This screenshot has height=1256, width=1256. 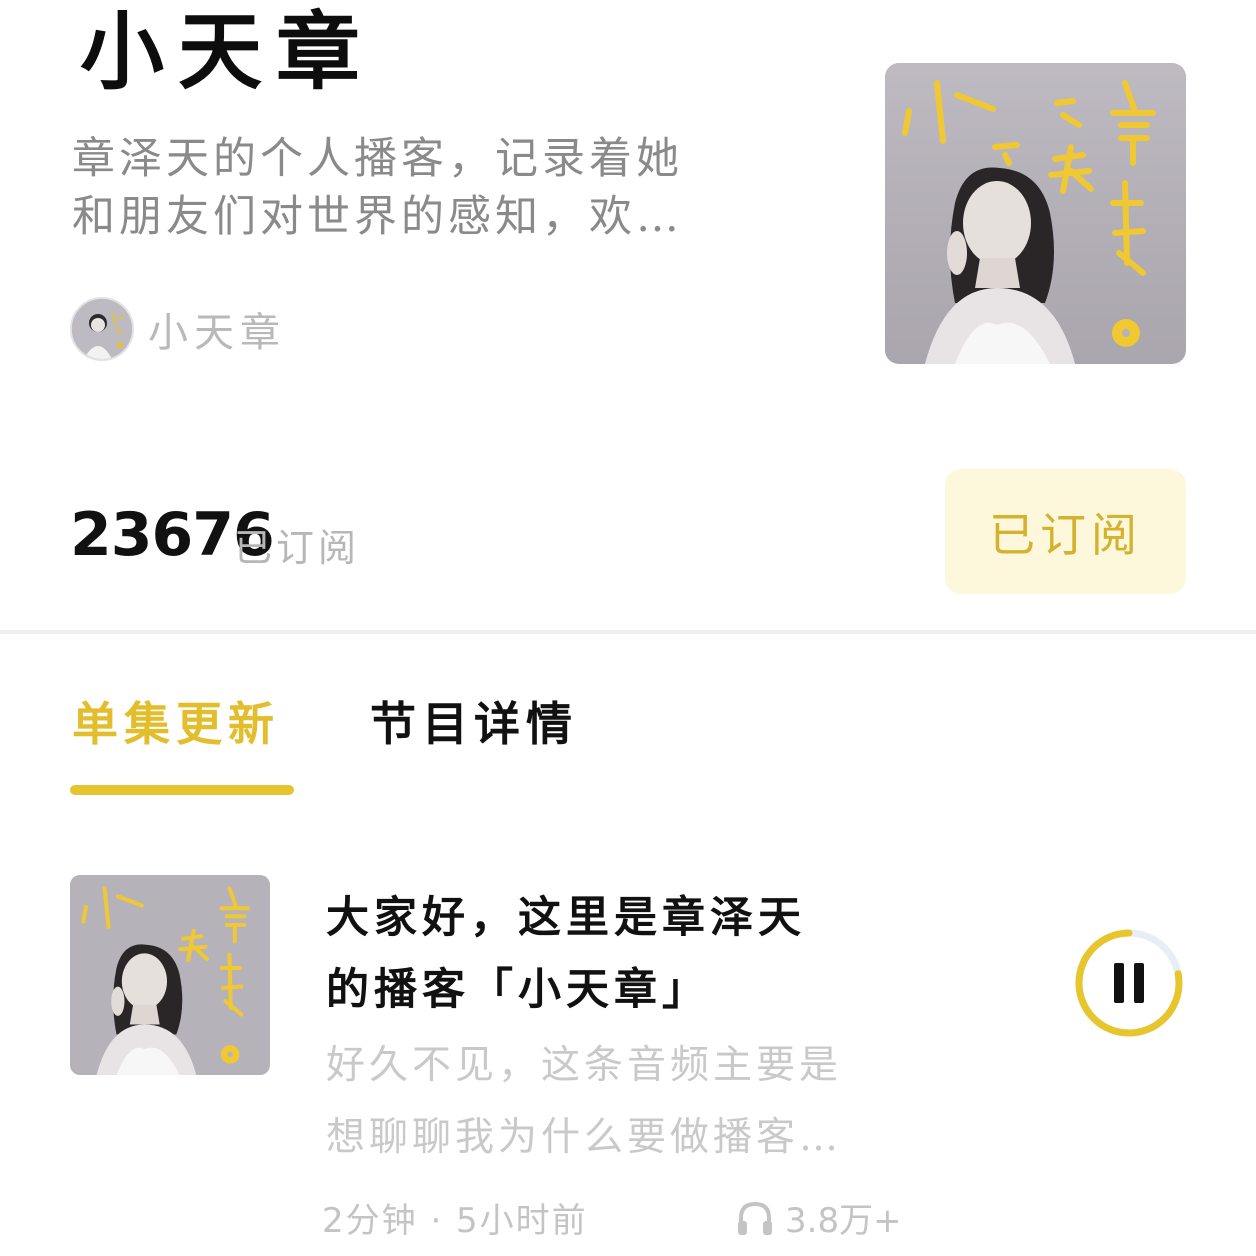 I want to click on episode-meta: 2分钟 · 5小时前, so click(x=455, y=1221).